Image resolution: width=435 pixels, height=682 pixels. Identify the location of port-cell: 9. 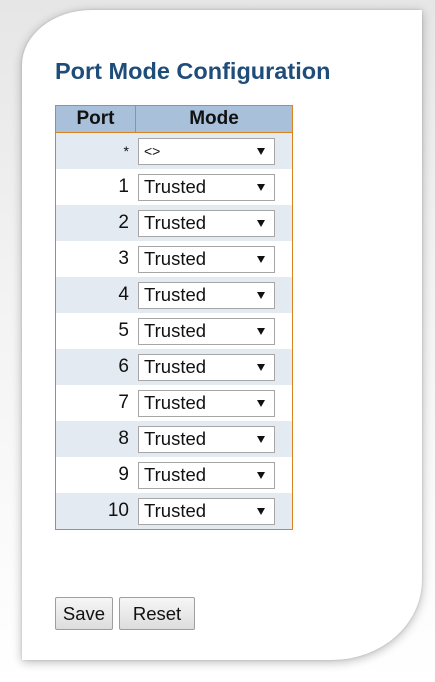
(95, 475).